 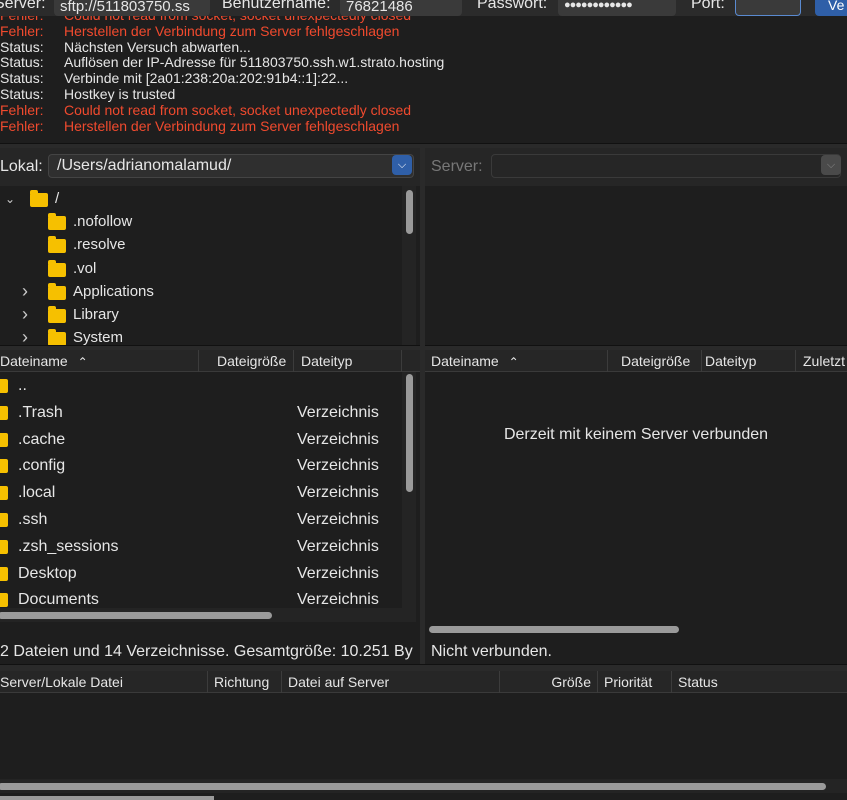 I want to click on file-row: Desktop Verzeichnis, so click(x=202, y=573).